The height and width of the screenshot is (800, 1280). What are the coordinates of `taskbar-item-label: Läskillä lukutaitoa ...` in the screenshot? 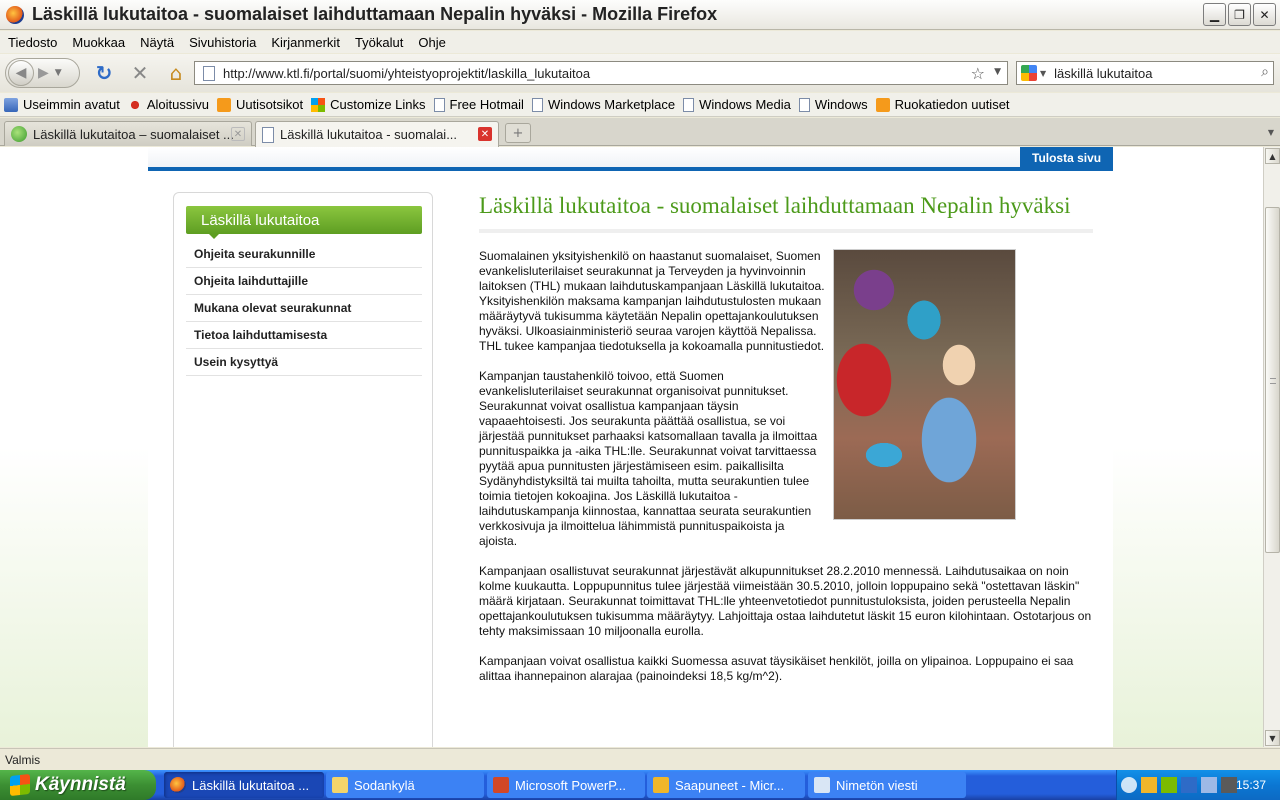 It's located at (251, 785).